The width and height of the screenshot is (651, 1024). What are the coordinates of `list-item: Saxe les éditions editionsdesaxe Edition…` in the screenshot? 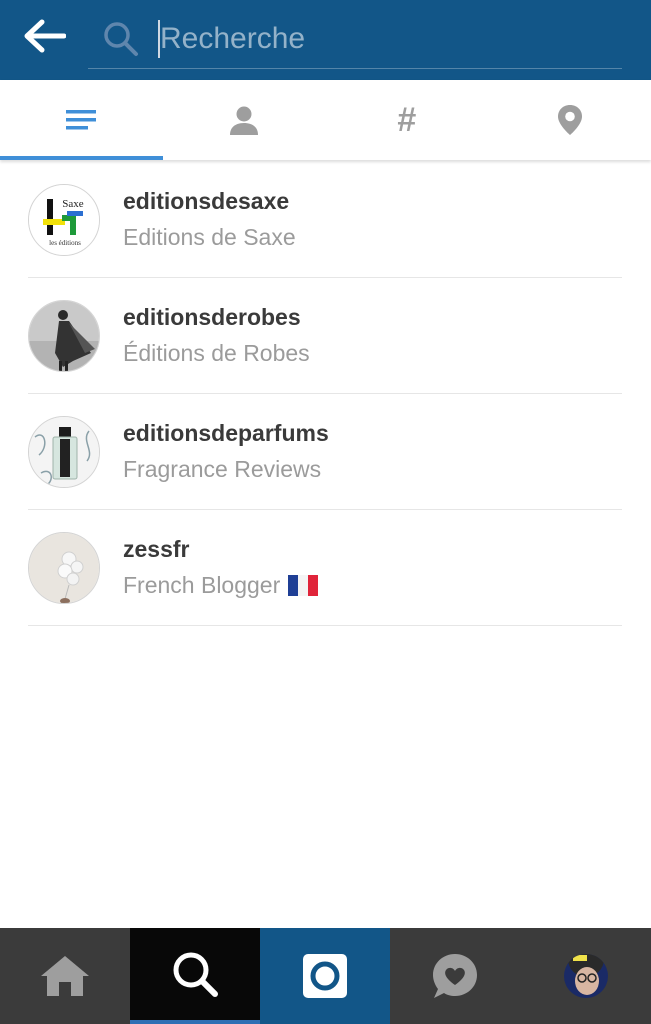 It's located at (325, 220).